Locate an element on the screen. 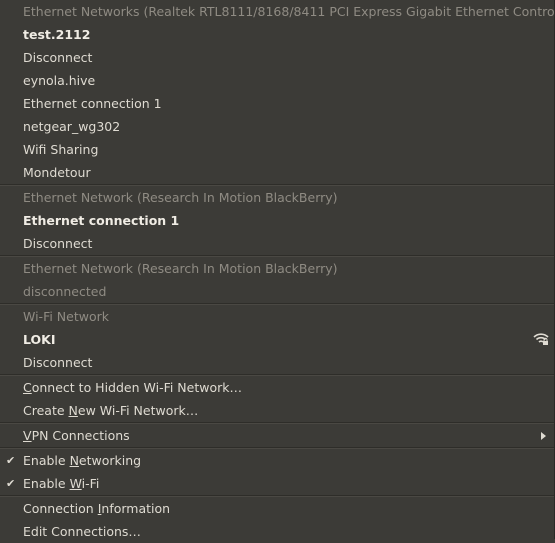  ethernet-blackberry-2-status: disconnected is located at coordinates (65, 291).